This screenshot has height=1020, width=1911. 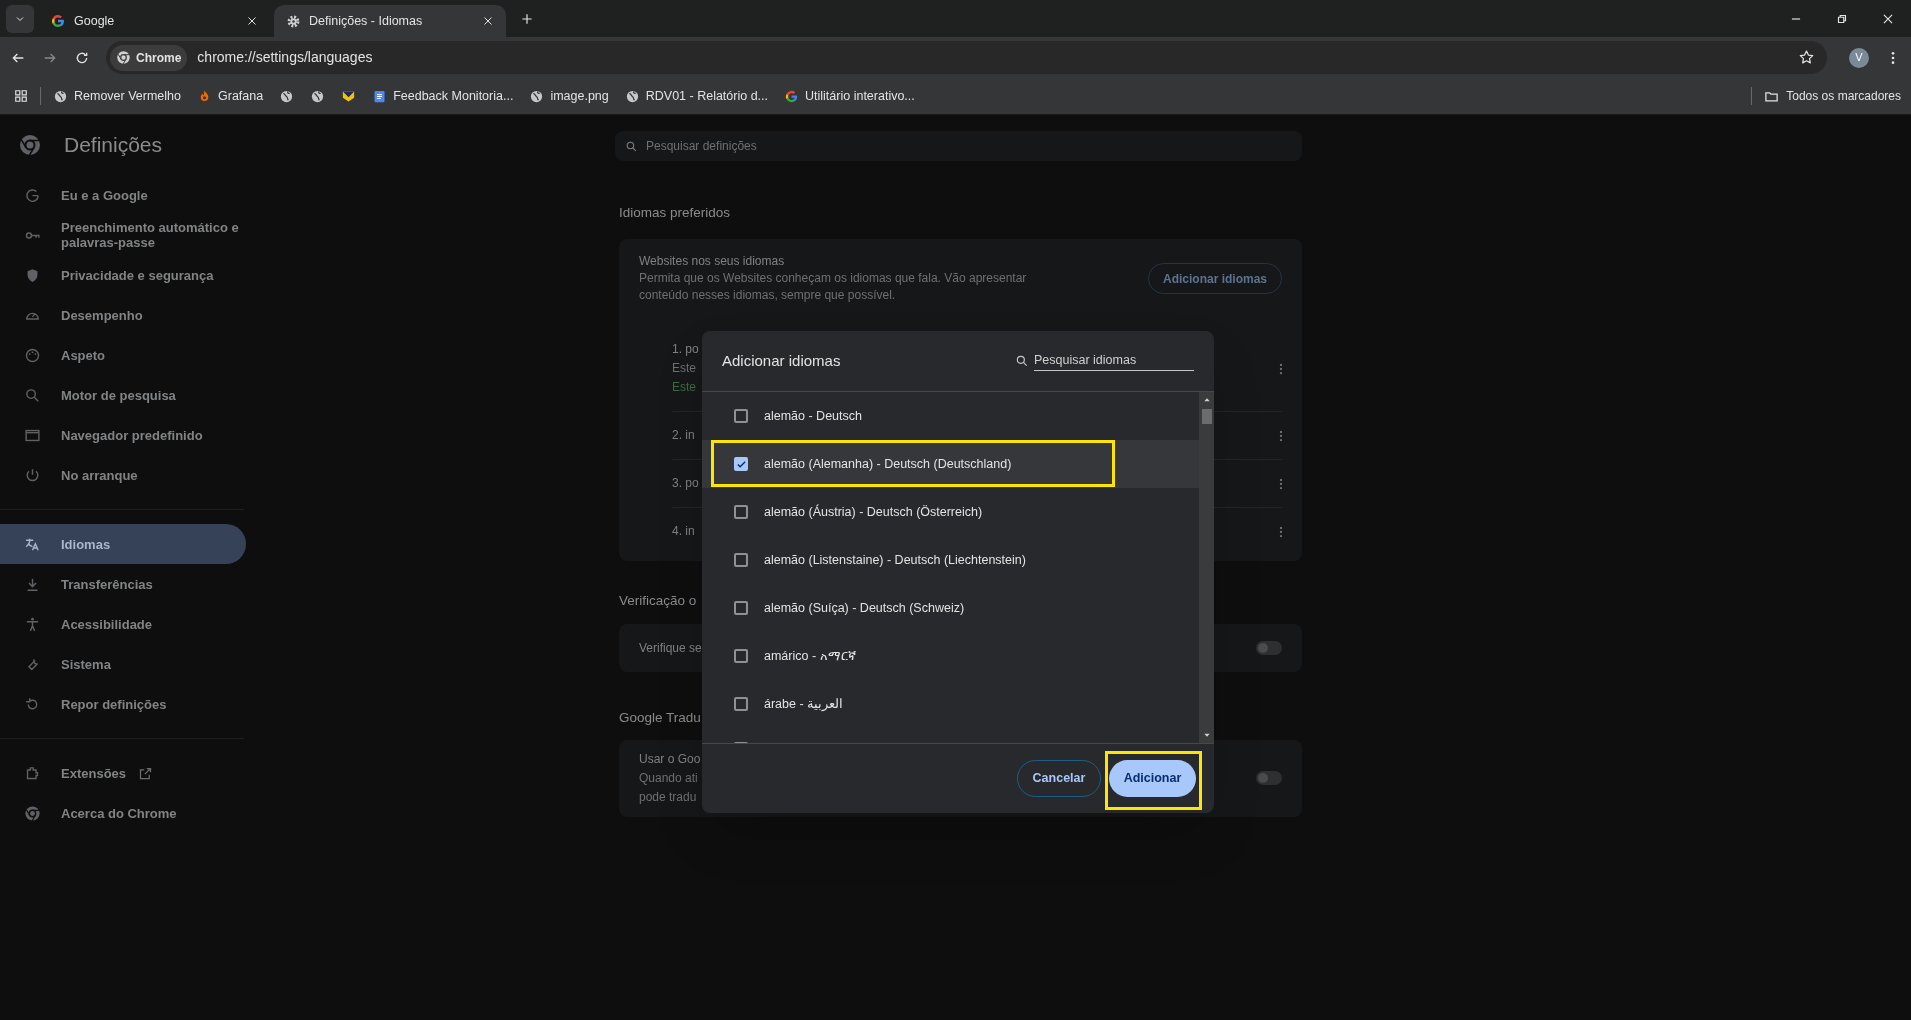 I want to click on sidebar-item: Acessibilidade, so click(x=123, y=624).